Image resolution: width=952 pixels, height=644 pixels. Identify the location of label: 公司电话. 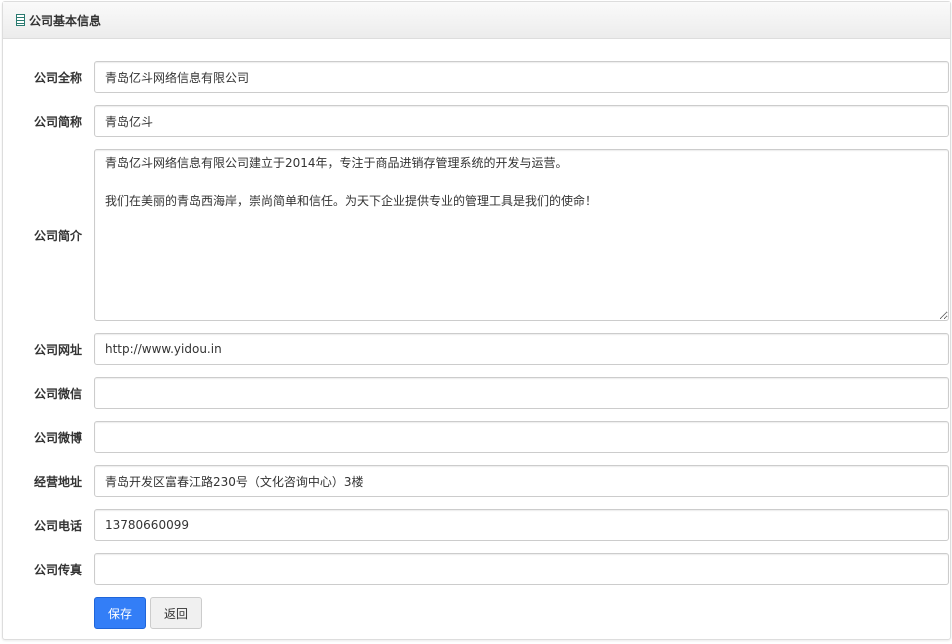
(57, 526).